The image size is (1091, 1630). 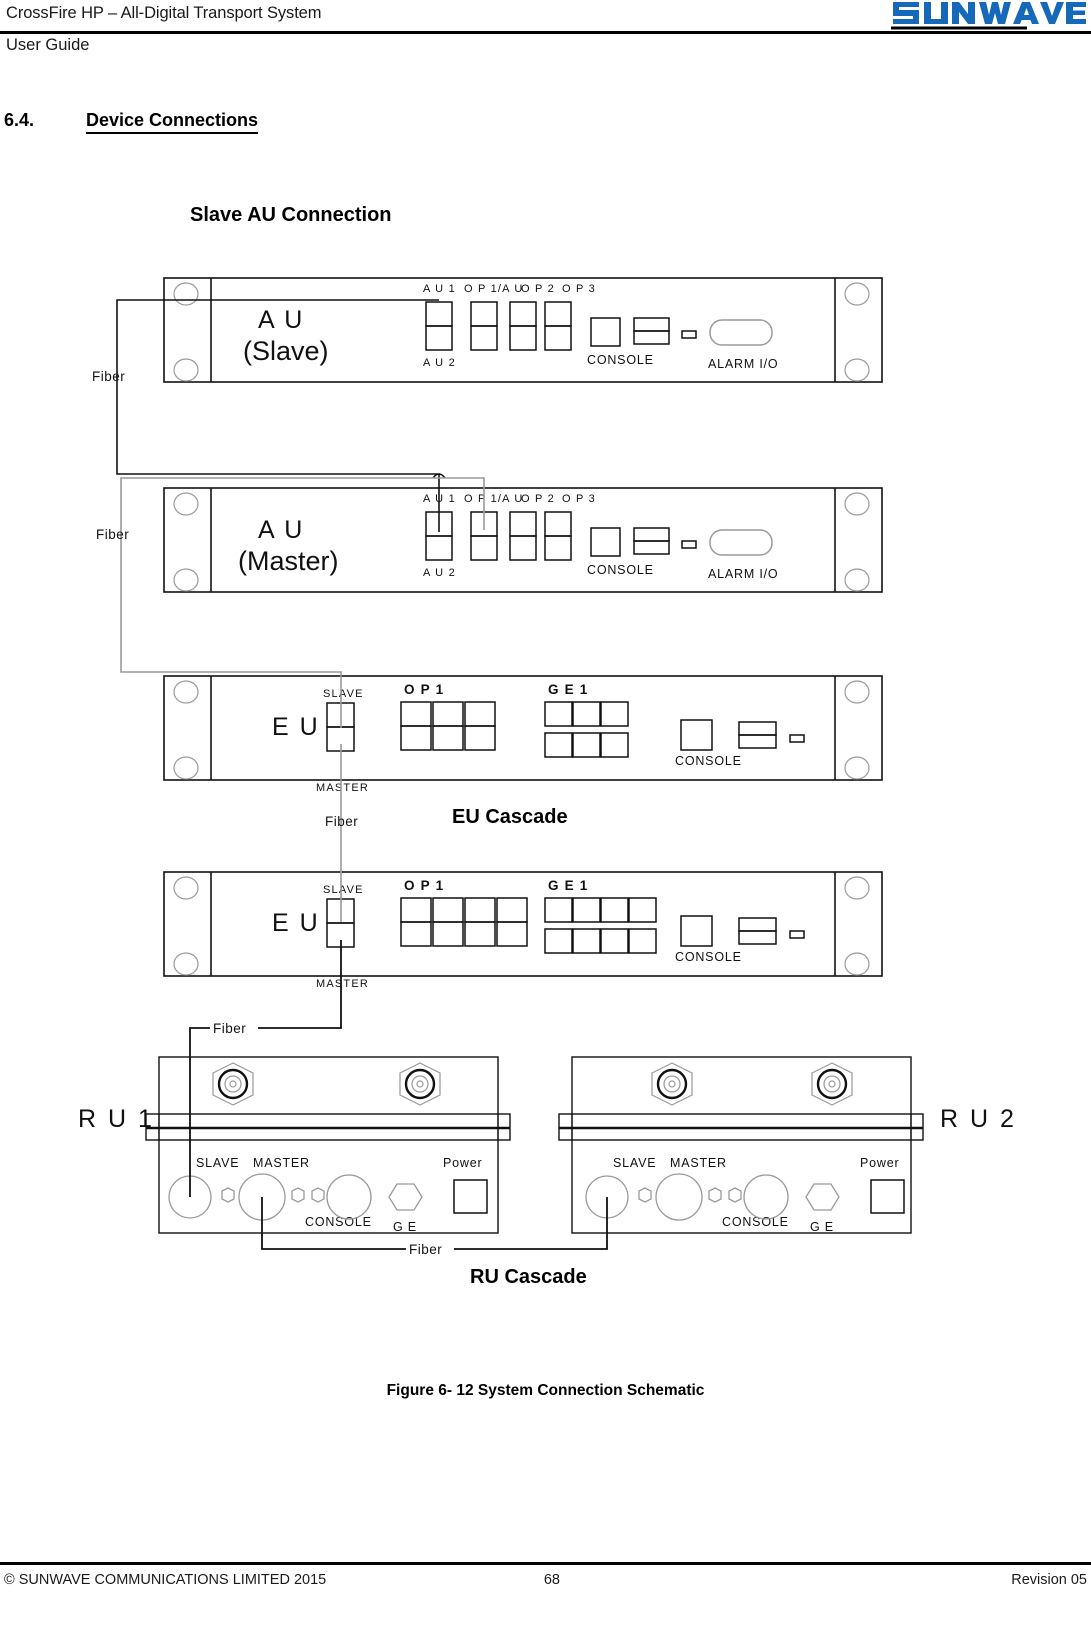 What do you see at coordinates (538, 499) in the screenshot?
I see `au-master-port-label-2: O P 2` at bounding box center [538, 499].